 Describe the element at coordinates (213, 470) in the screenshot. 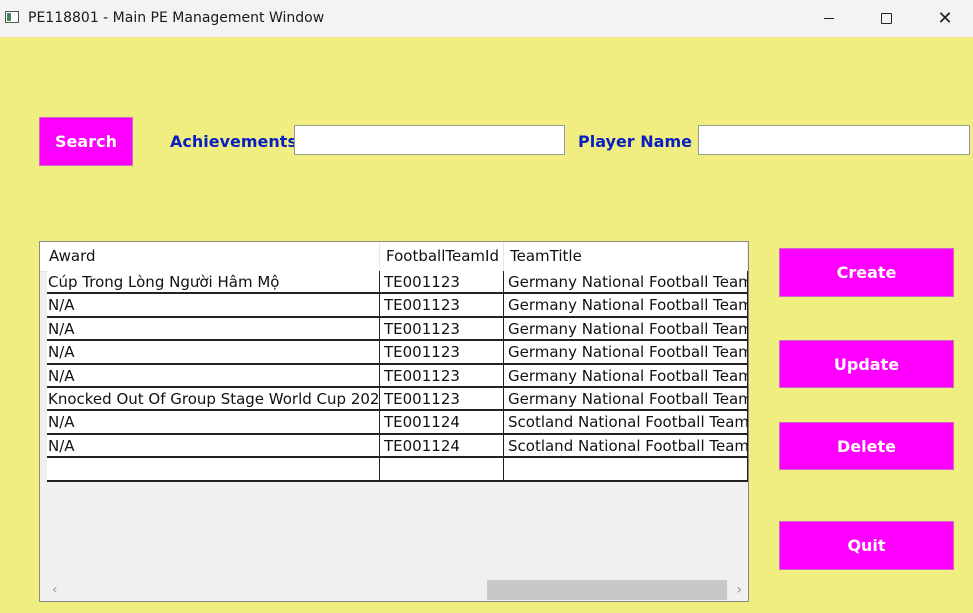

I see `award-cell` at that location.